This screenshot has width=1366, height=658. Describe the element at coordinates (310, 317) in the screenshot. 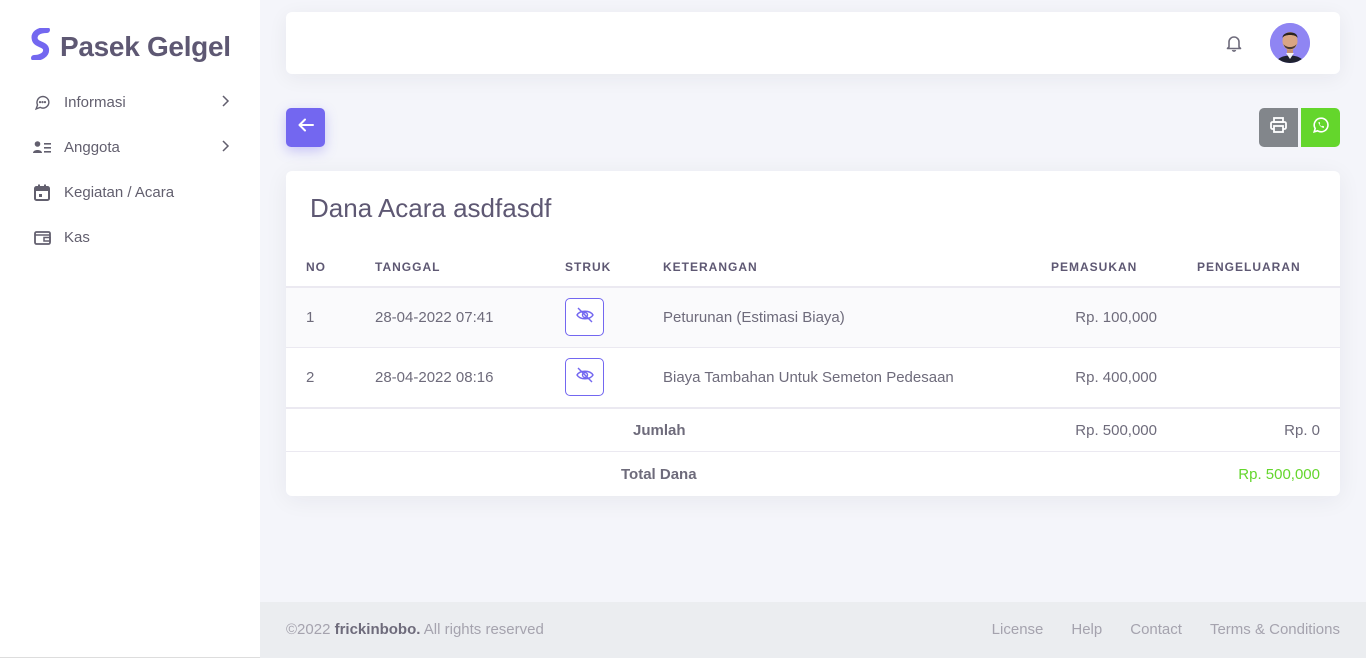

I see `cell-no: 1` at that location.